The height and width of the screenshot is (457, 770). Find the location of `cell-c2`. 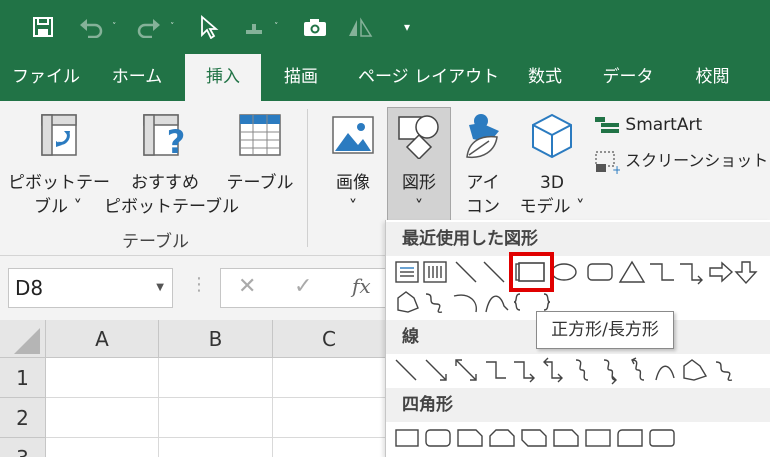

cell-c2 is located at coordinates (329, 418).